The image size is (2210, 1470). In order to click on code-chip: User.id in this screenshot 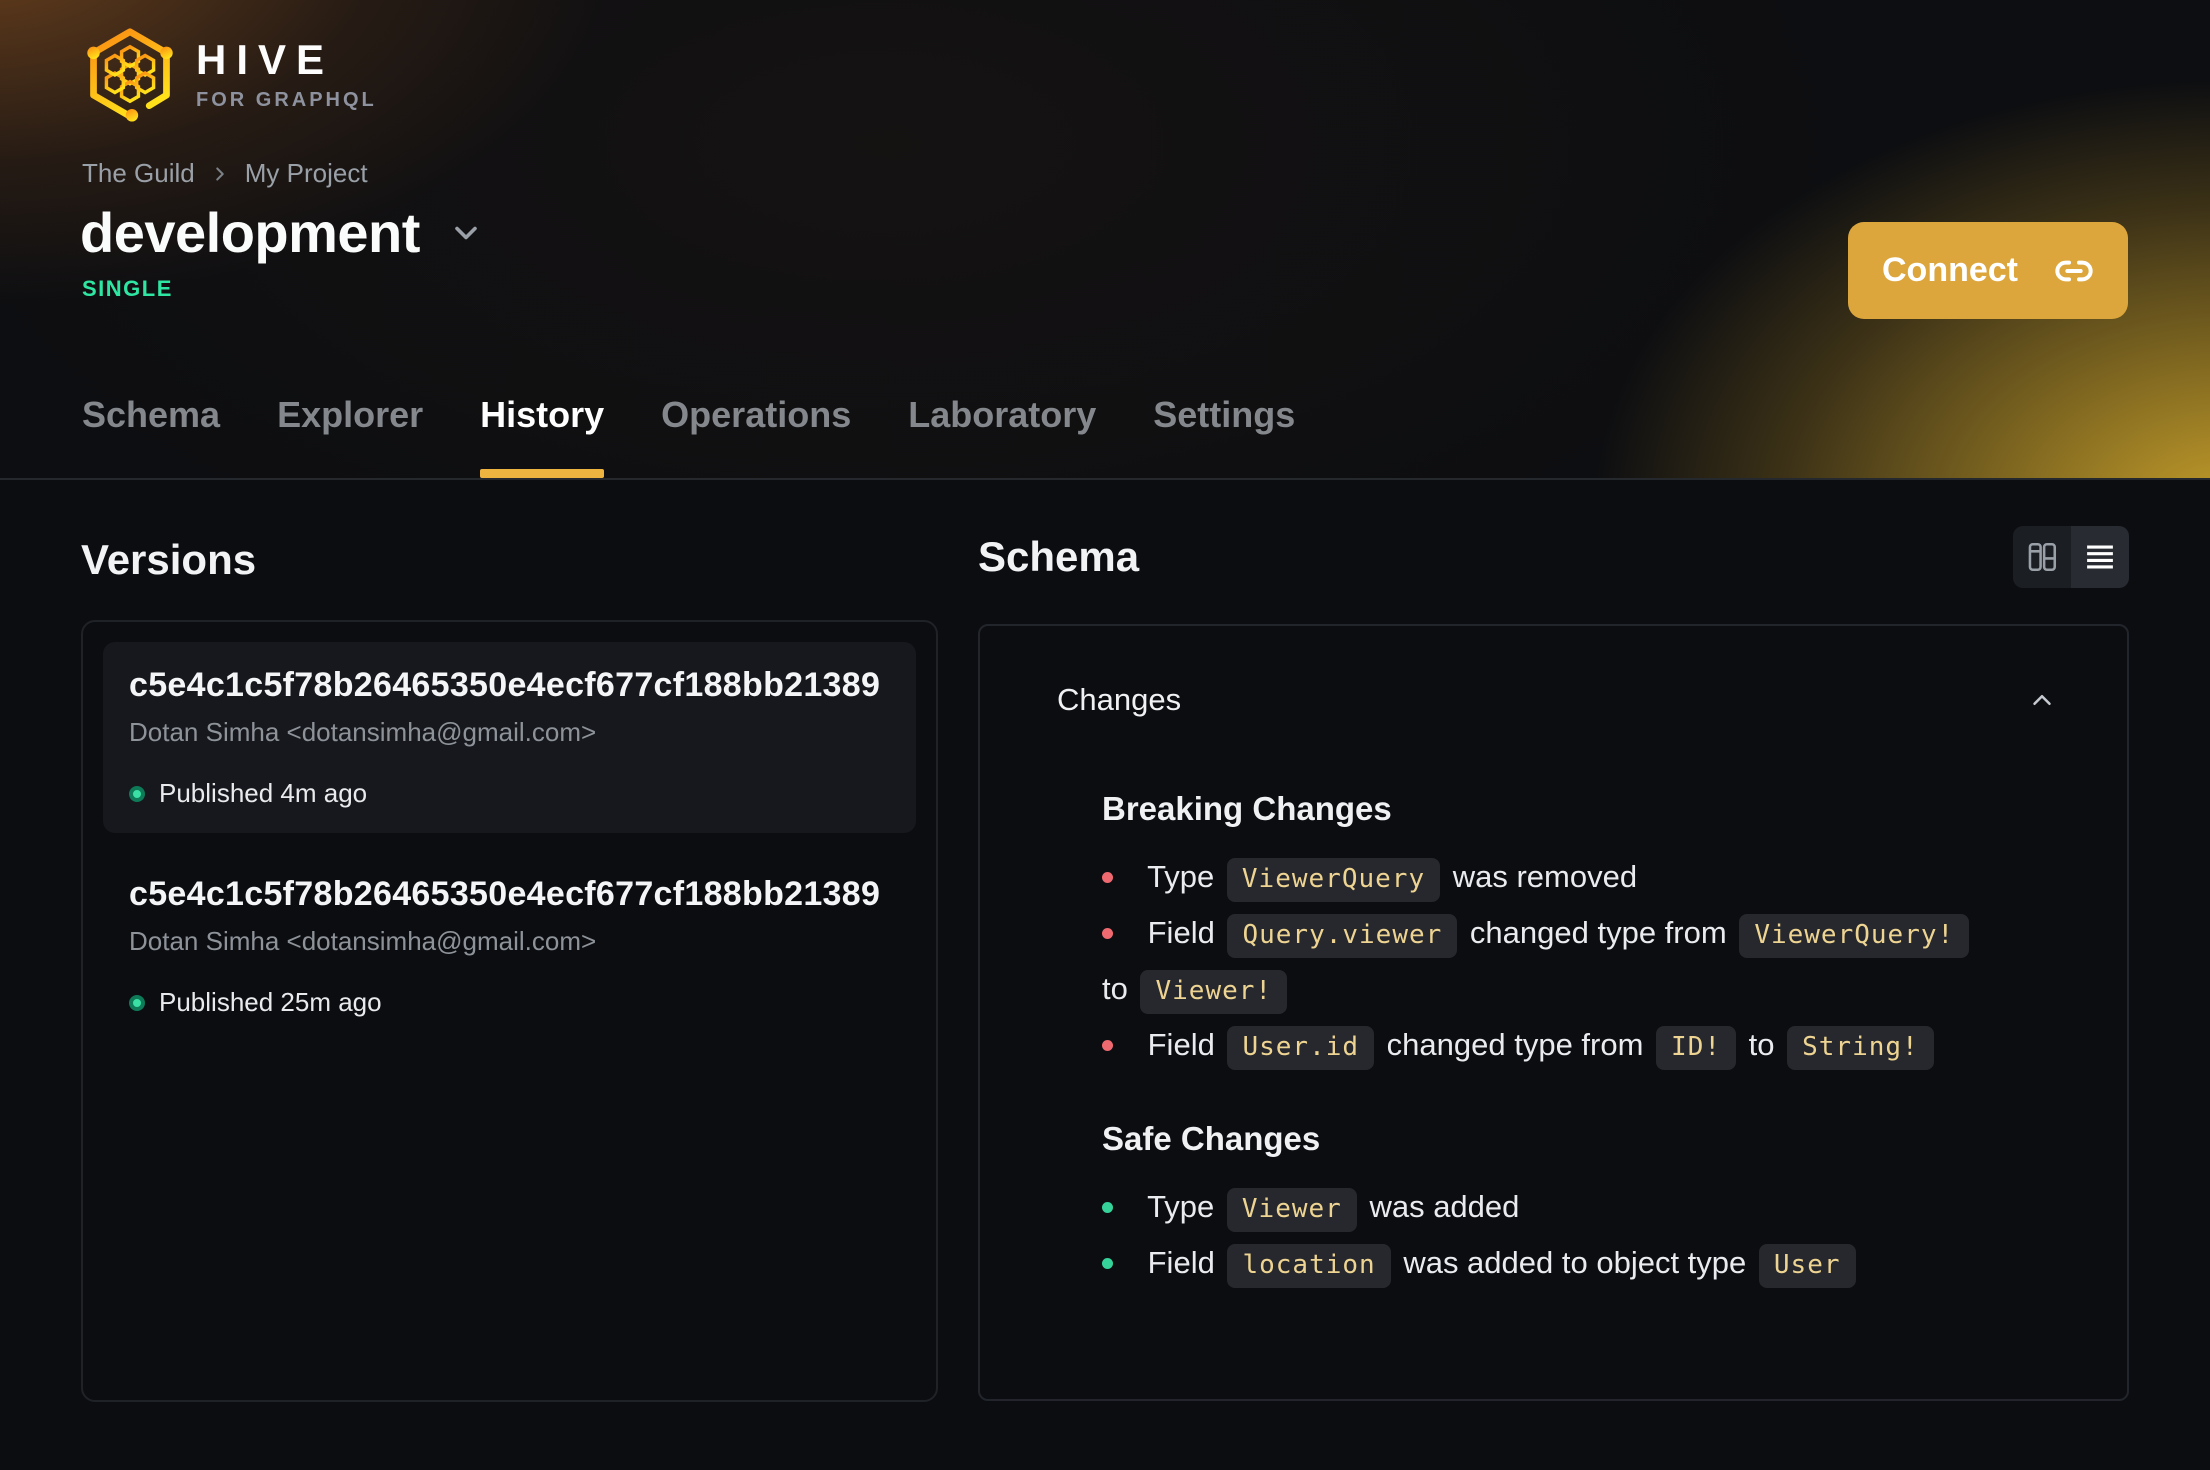, I will do `click(1301, 1048)`.